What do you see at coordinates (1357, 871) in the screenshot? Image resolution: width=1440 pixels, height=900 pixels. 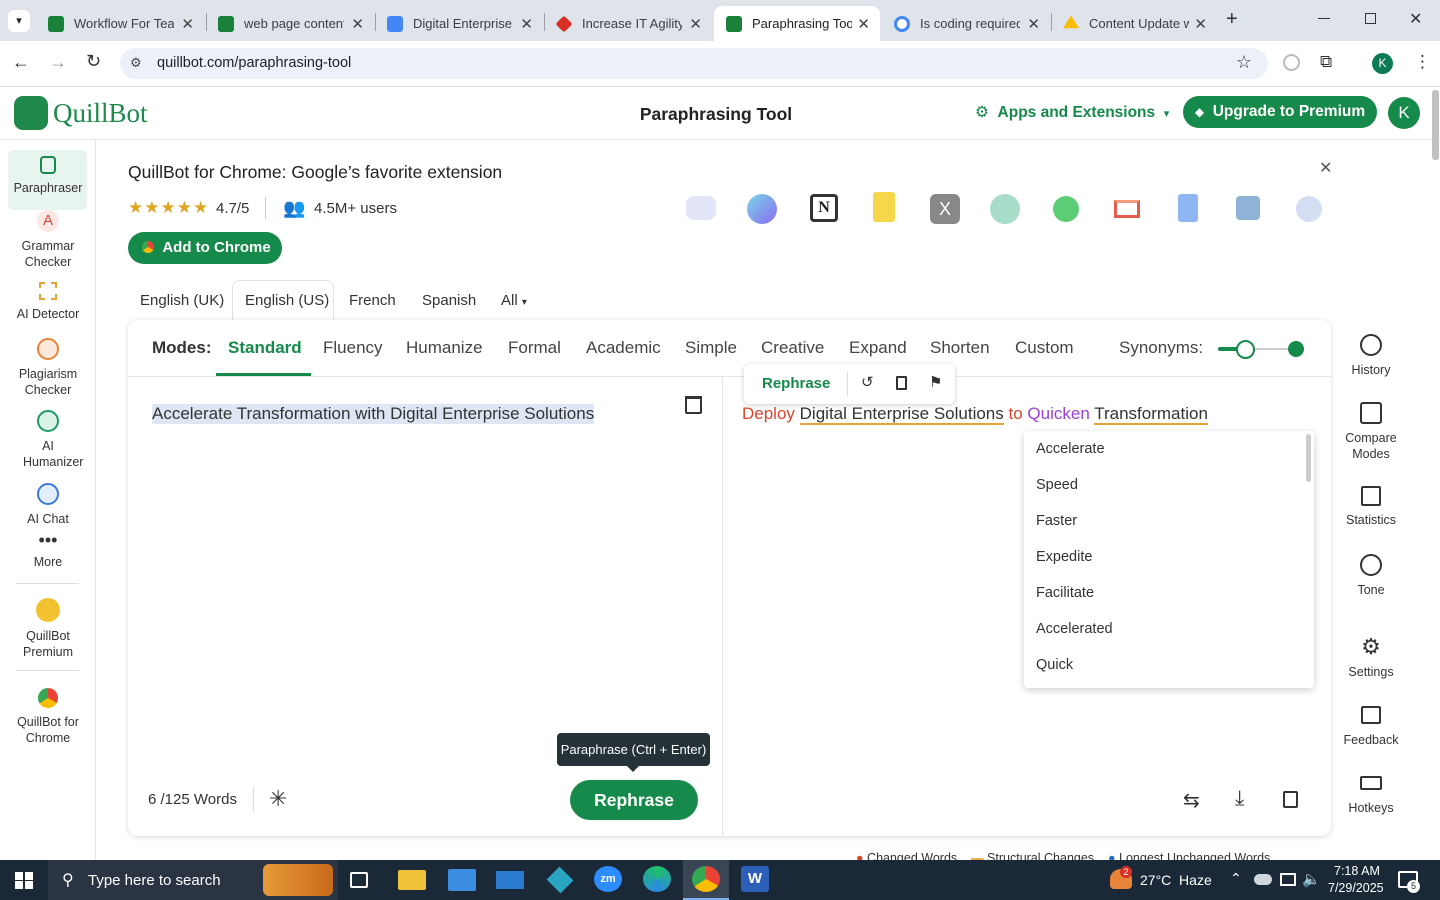 I see `clock-time: 7:18 AM` at bounding box center [1357, 871].